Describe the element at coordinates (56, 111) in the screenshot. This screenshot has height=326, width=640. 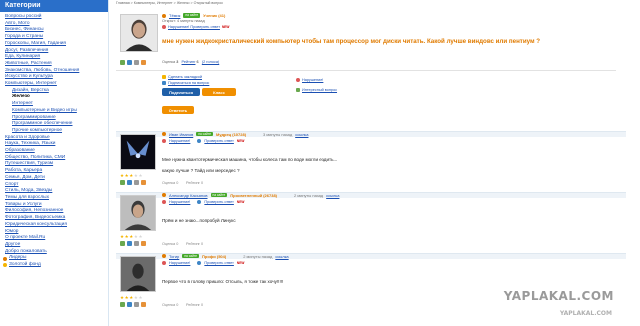
I see `sidebar-item: Компьютерные и Видео игры` at that location.